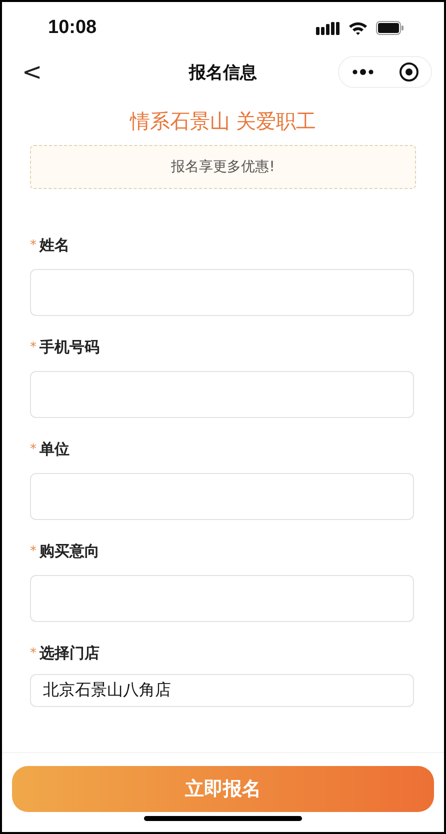 The image size is (446, 834). What do you see at coordinates (55, 449) in the screenshot?
I see `field-label: 单位` at bounding box center [55, 449].